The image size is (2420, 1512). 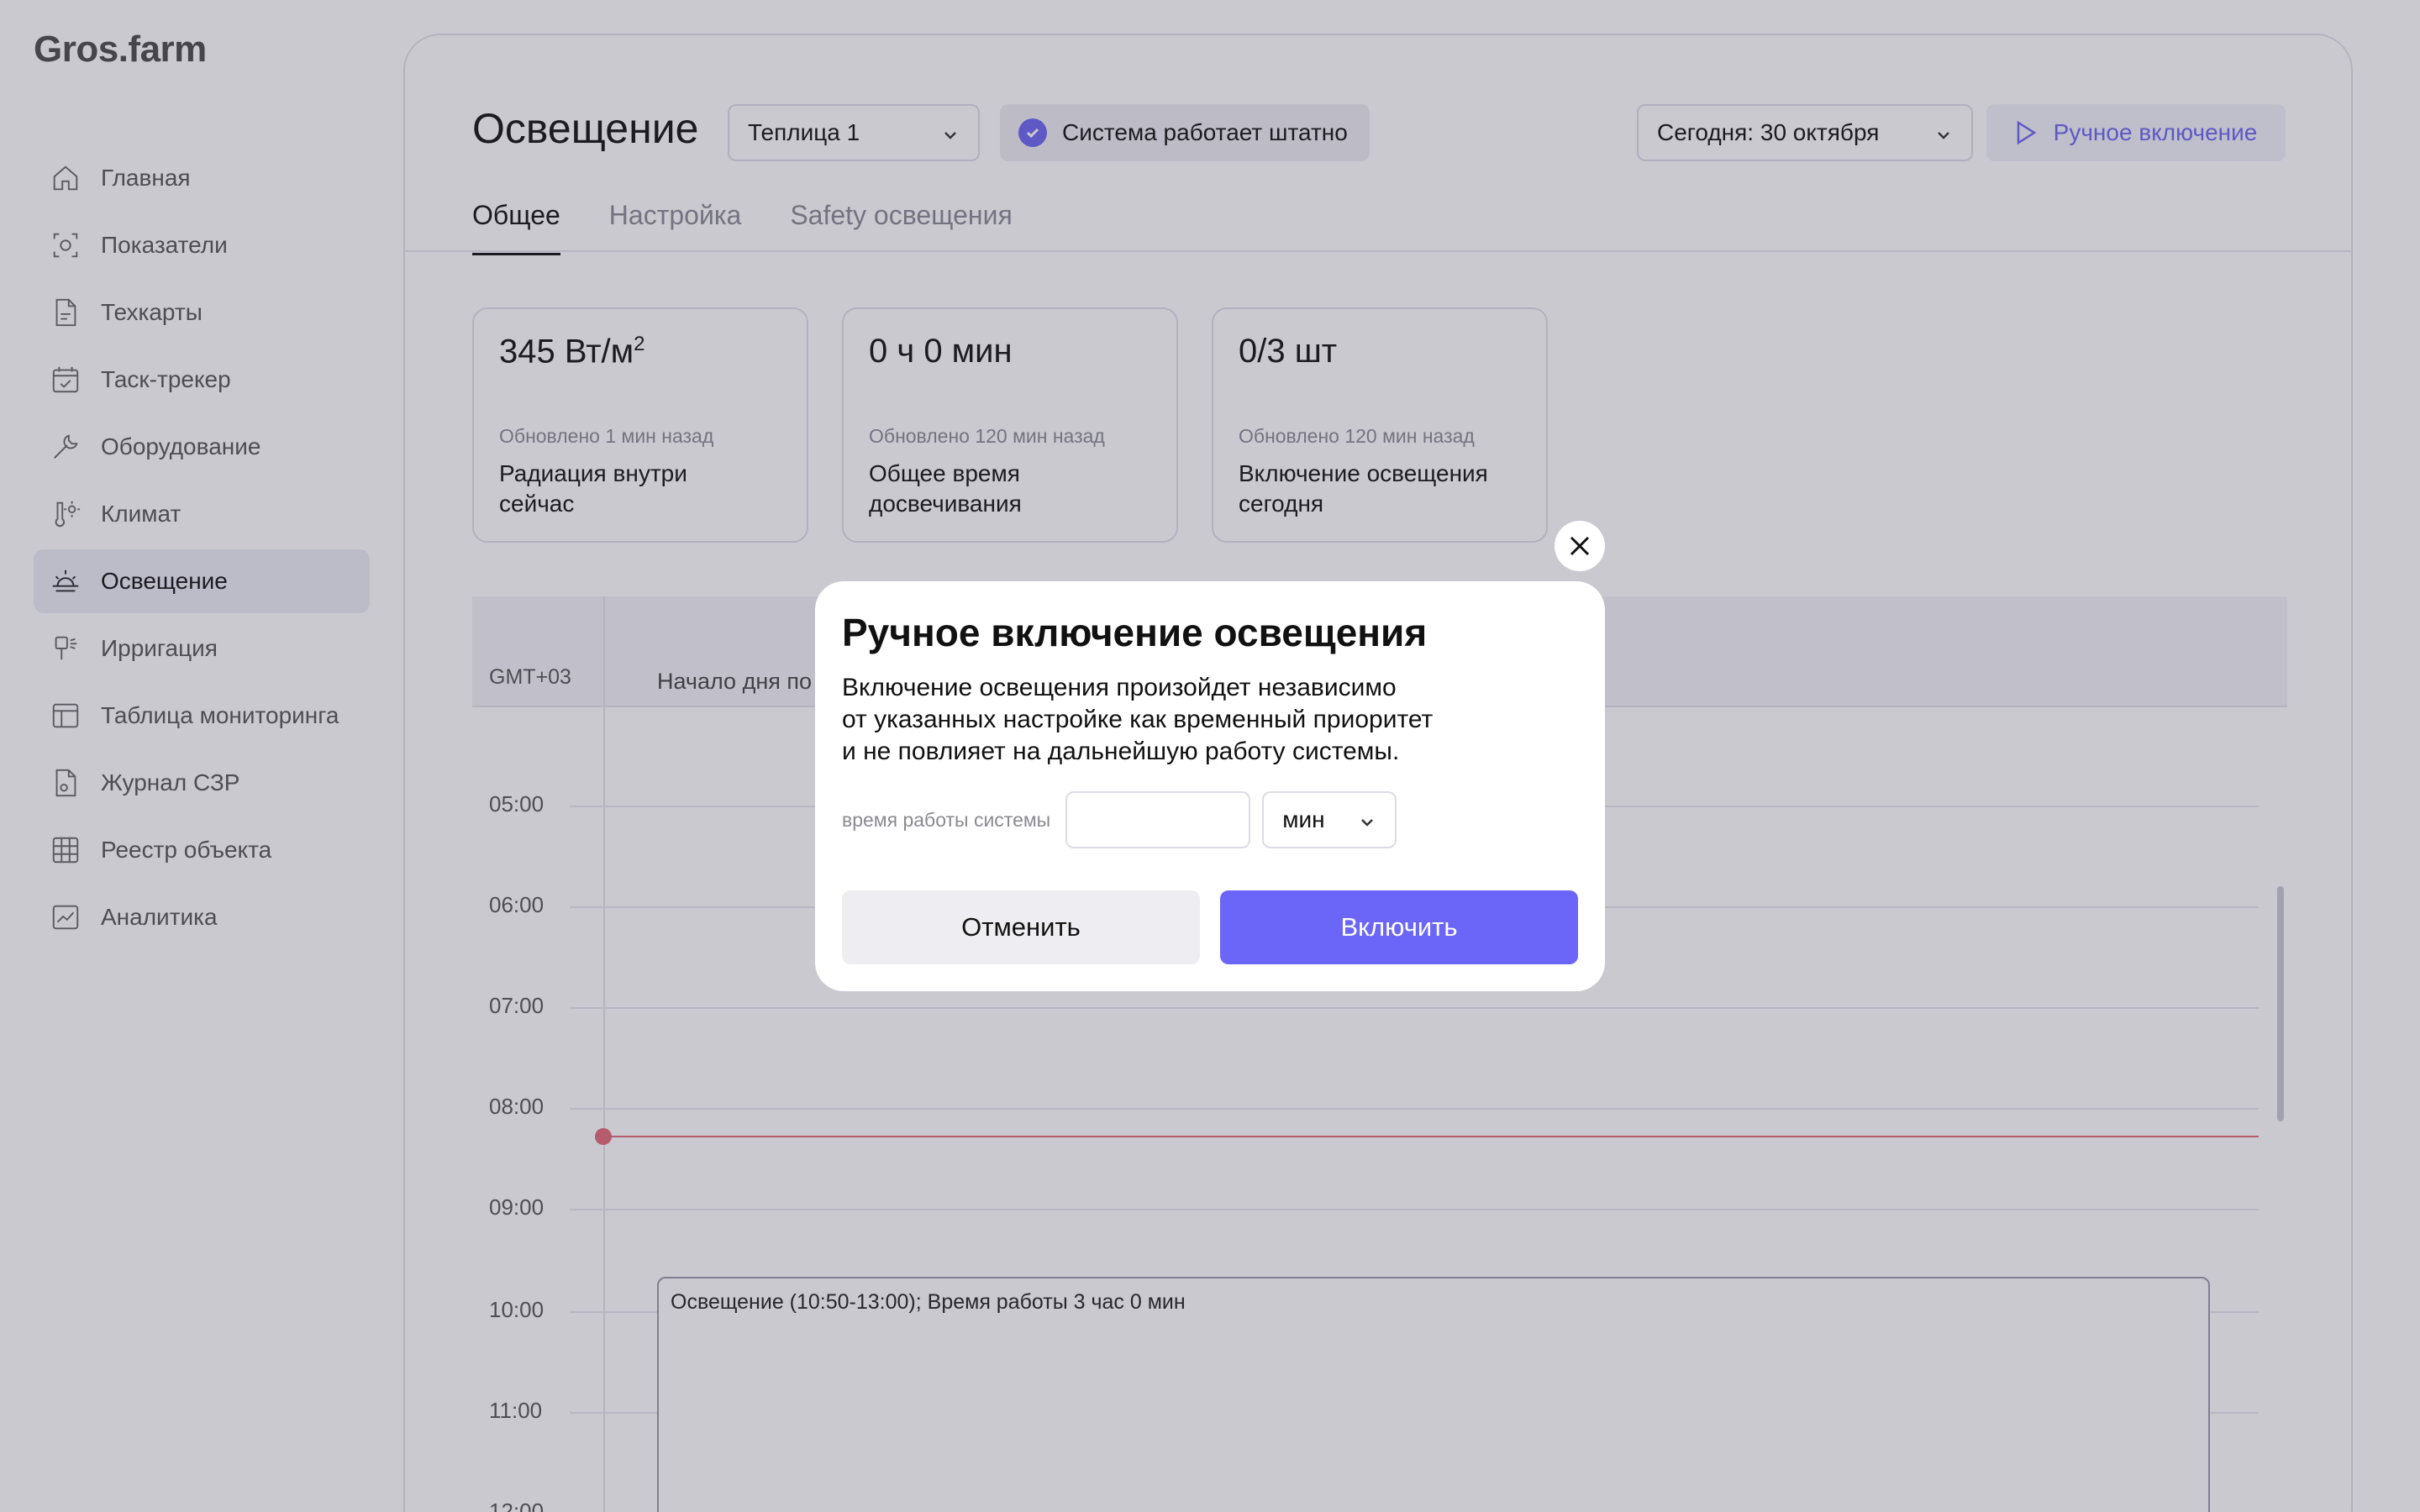 I want to click on chevron-down-icon, so click(x=1367, y=820).